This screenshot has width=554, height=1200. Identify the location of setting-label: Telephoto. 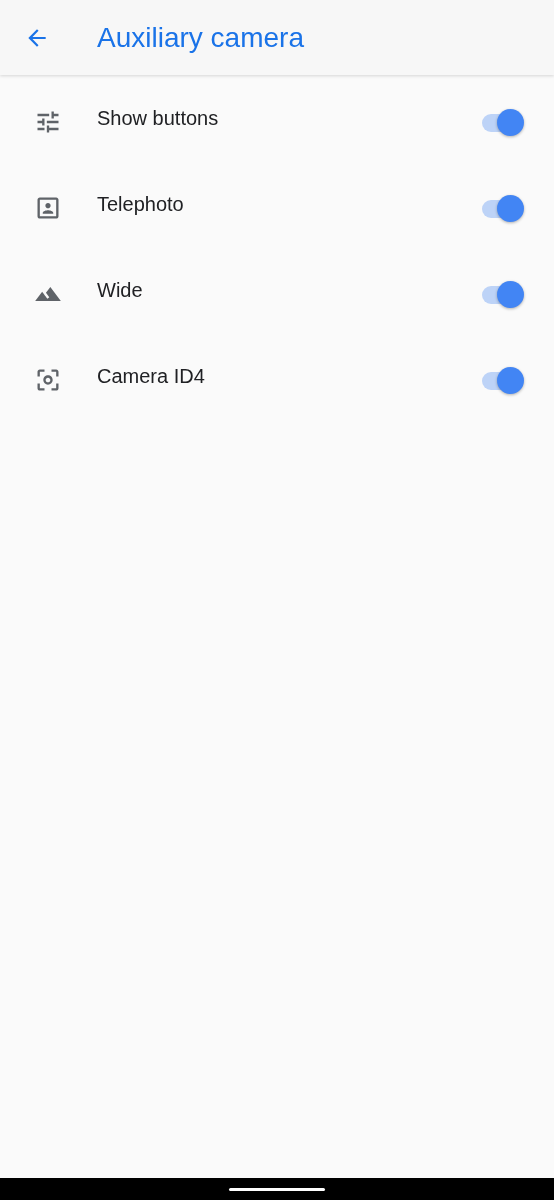
(141, 204).